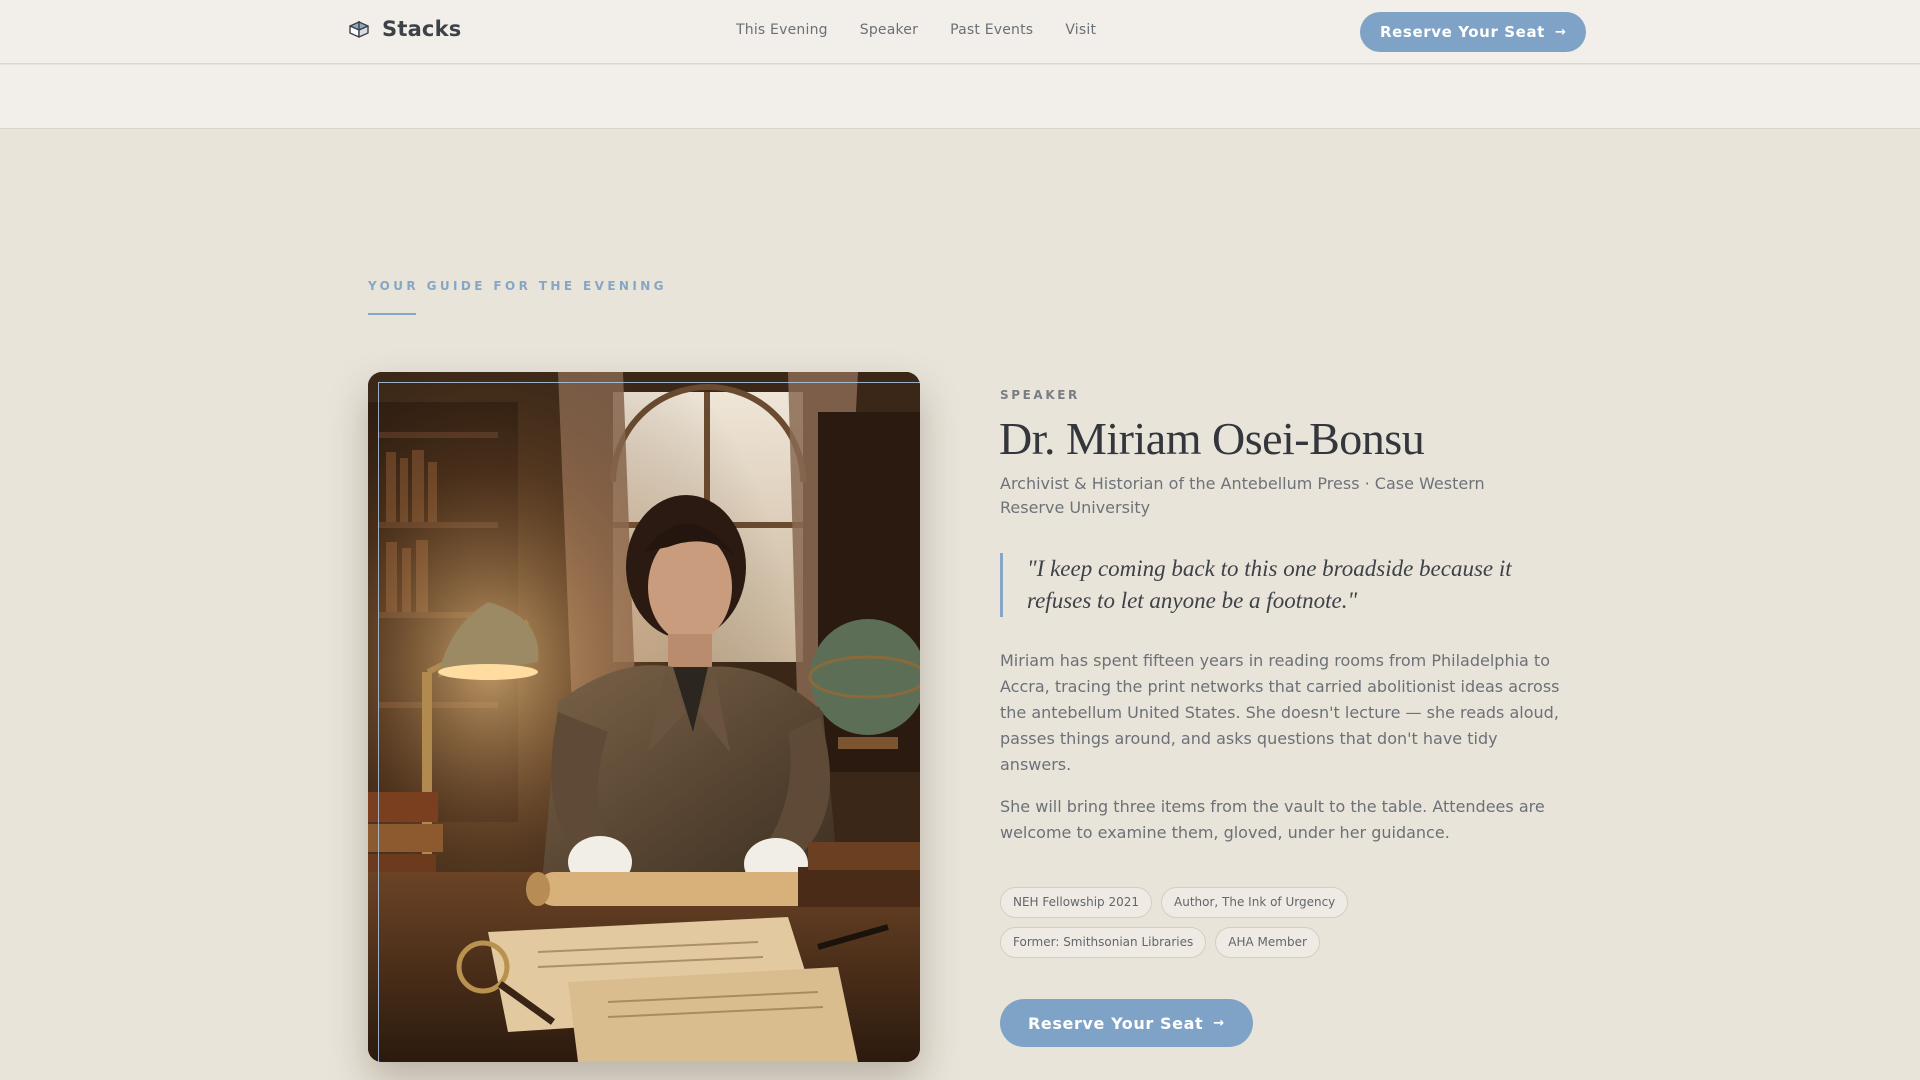 Image resolution: width=1920 pixels, height=1080 pixels. I want to click on header-reserve-seat-label: Reserve Your Seat, so click(1462, 32).